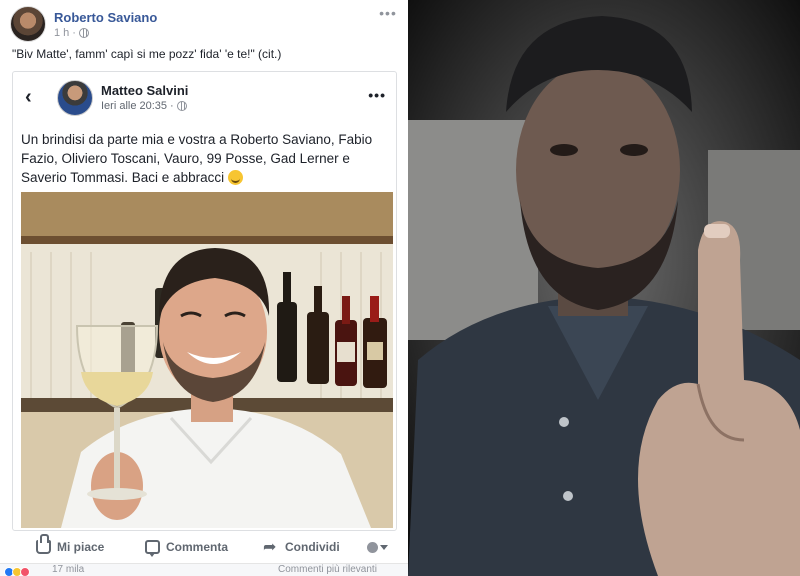 This screenshot has width=800, height=576. I want to click on comment-bubble-icon, so click(152, 548).